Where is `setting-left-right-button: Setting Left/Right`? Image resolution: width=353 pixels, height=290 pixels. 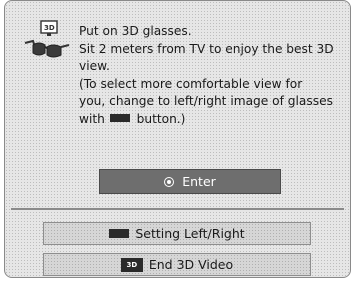 setting-left-right-button: Setting Left/Right is located at coordinates (177, 233).